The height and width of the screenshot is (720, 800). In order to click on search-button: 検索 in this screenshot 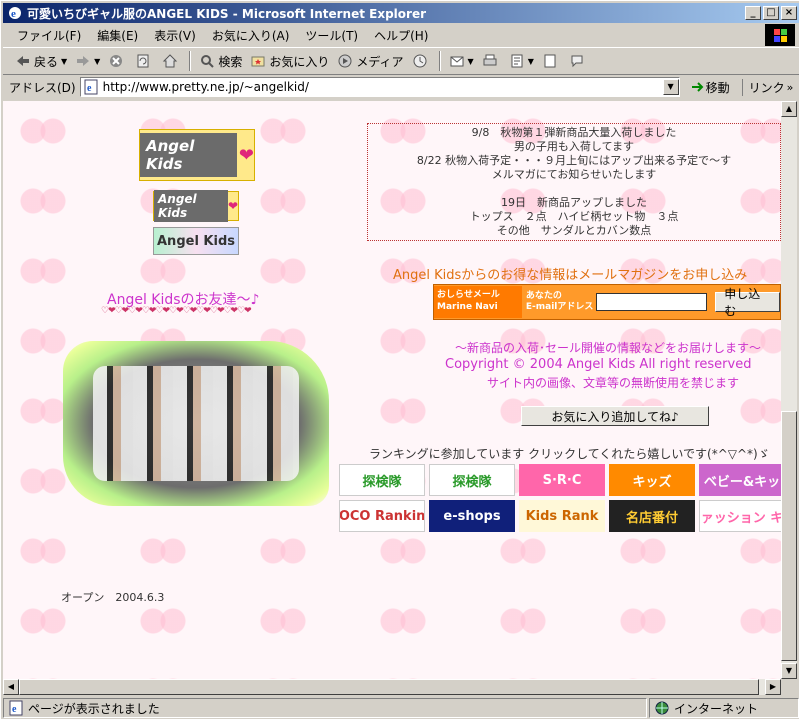, I will do `click(220, 61)`.